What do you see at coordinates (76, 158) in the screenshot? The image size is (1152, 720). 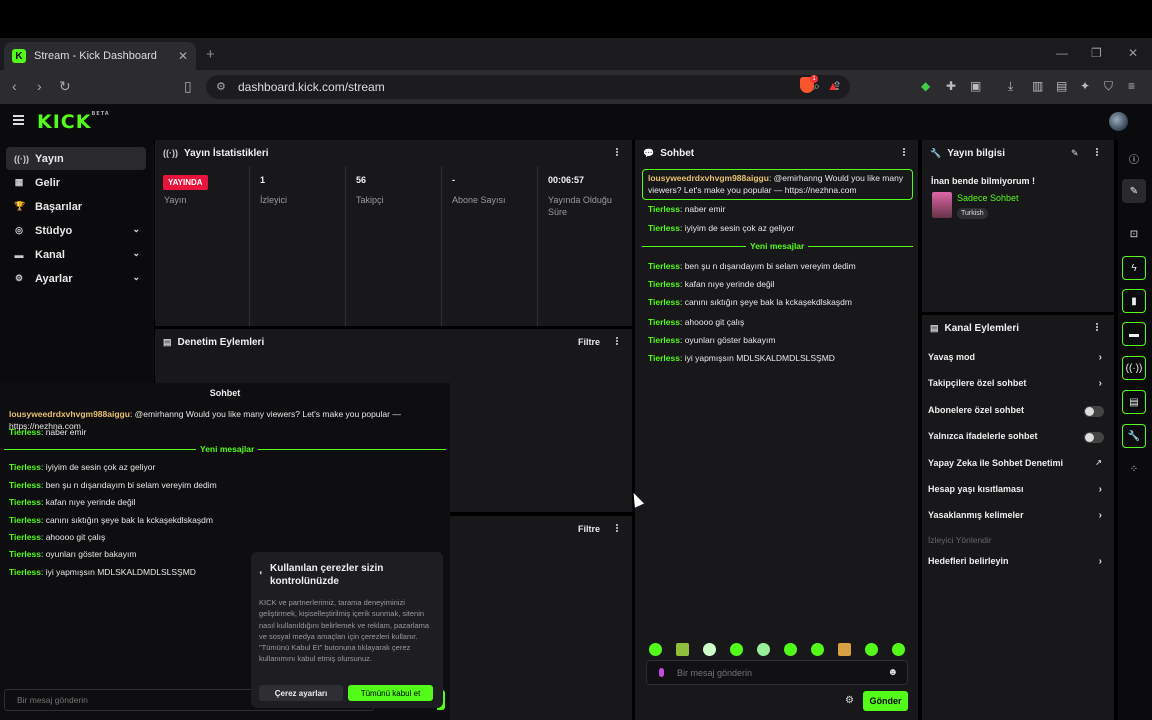 I see `sidebar-item-yayin: ((·)) Yayın` at bounding box center [76, 158].